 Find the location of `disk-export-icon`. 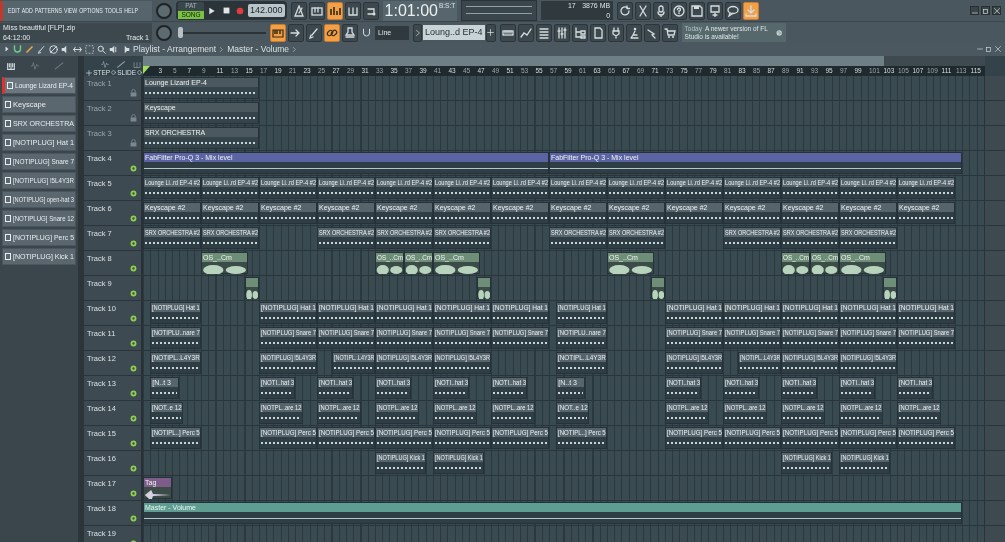

disk-export-icon is located at coordinates (715, 10).